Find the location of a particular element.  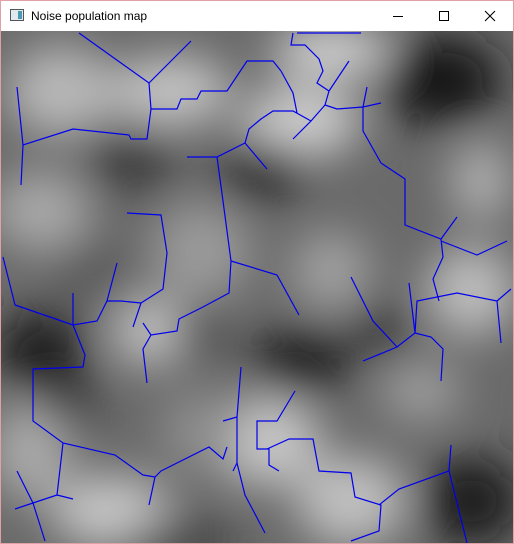

close-button is located at coordinates (490, 16).